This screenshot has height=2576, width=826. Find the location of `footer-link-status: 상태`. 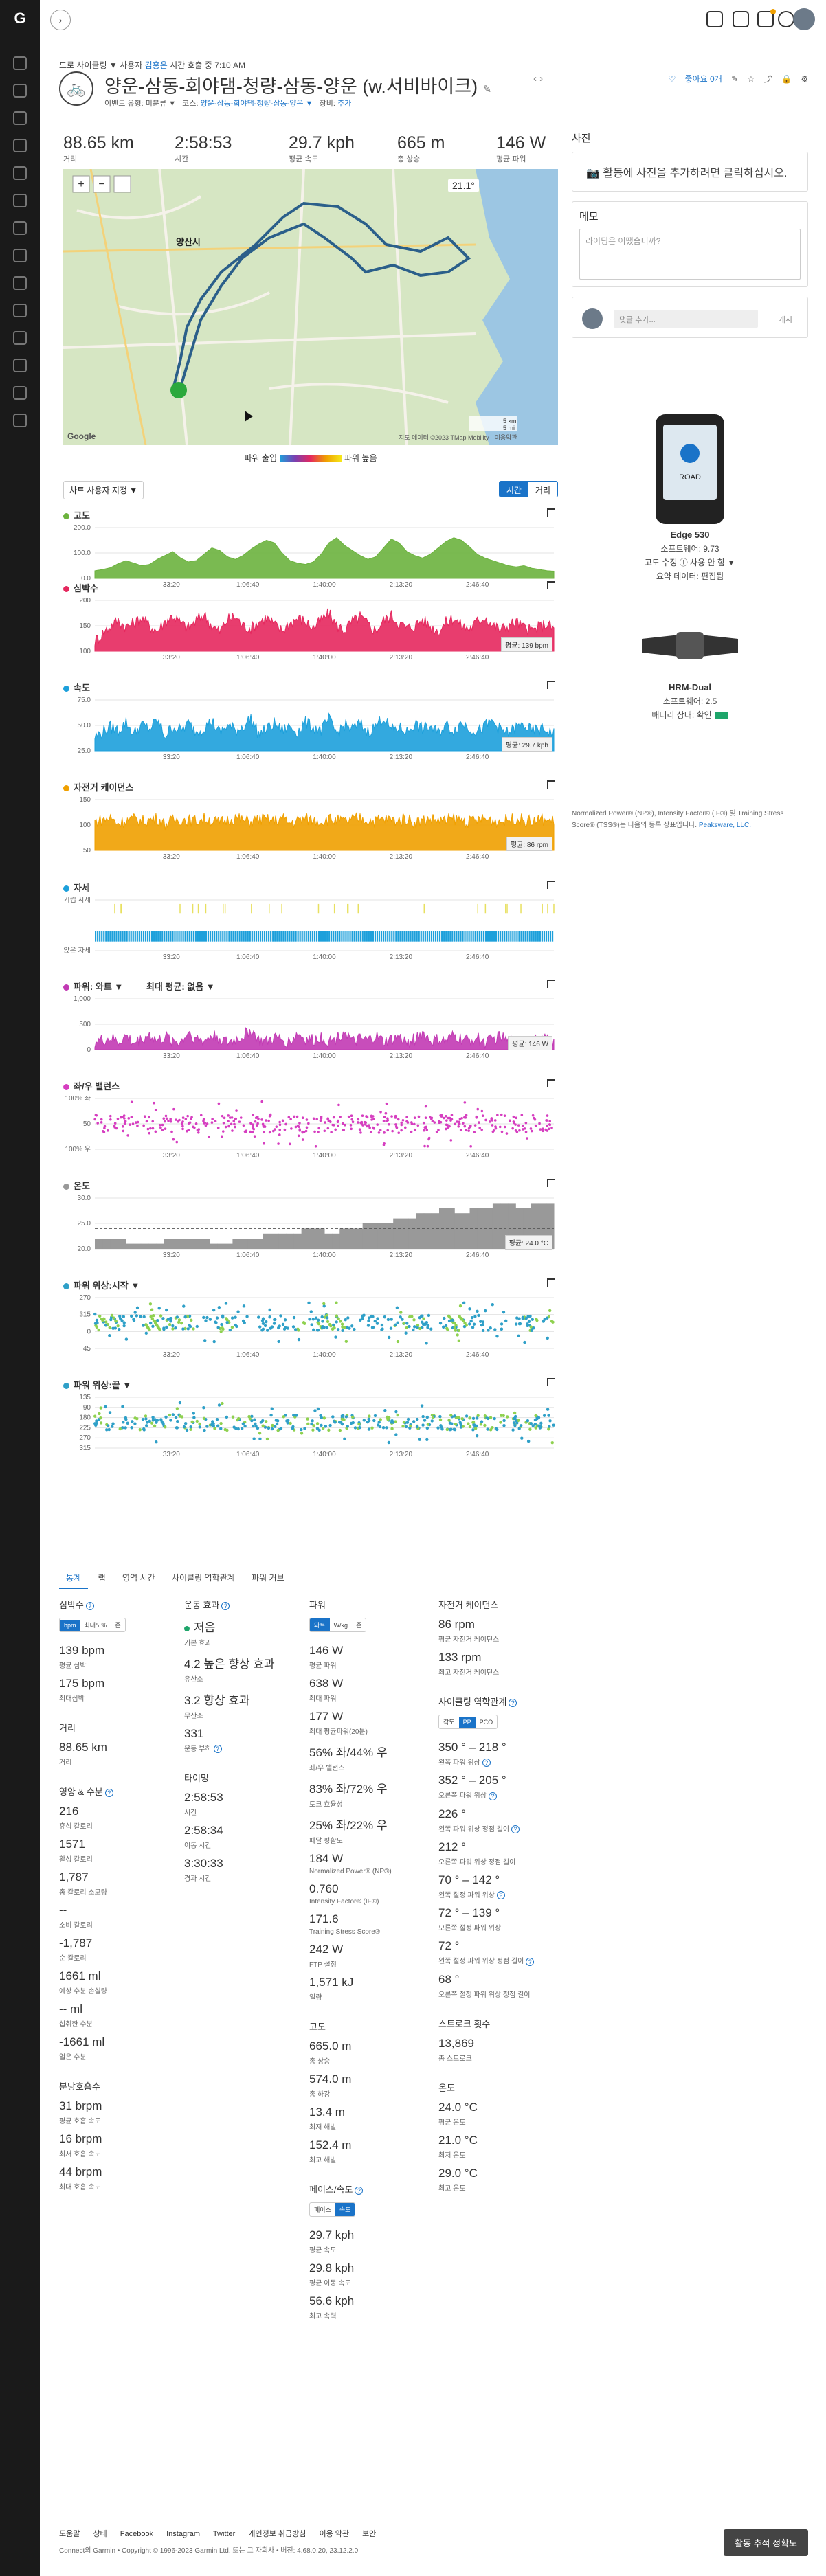

footer-link-status: 상태 is located at coordinates (100, 2534).